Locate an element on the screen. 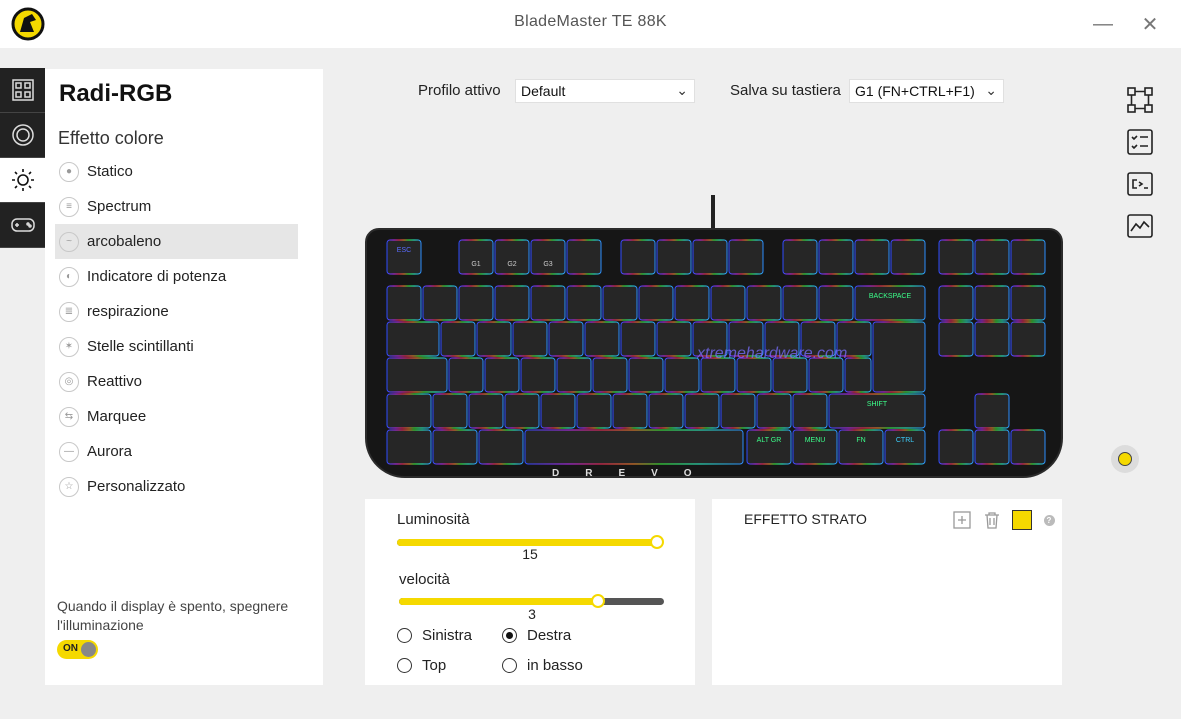  radio-label: in basso is located at coordinates (555, 665).